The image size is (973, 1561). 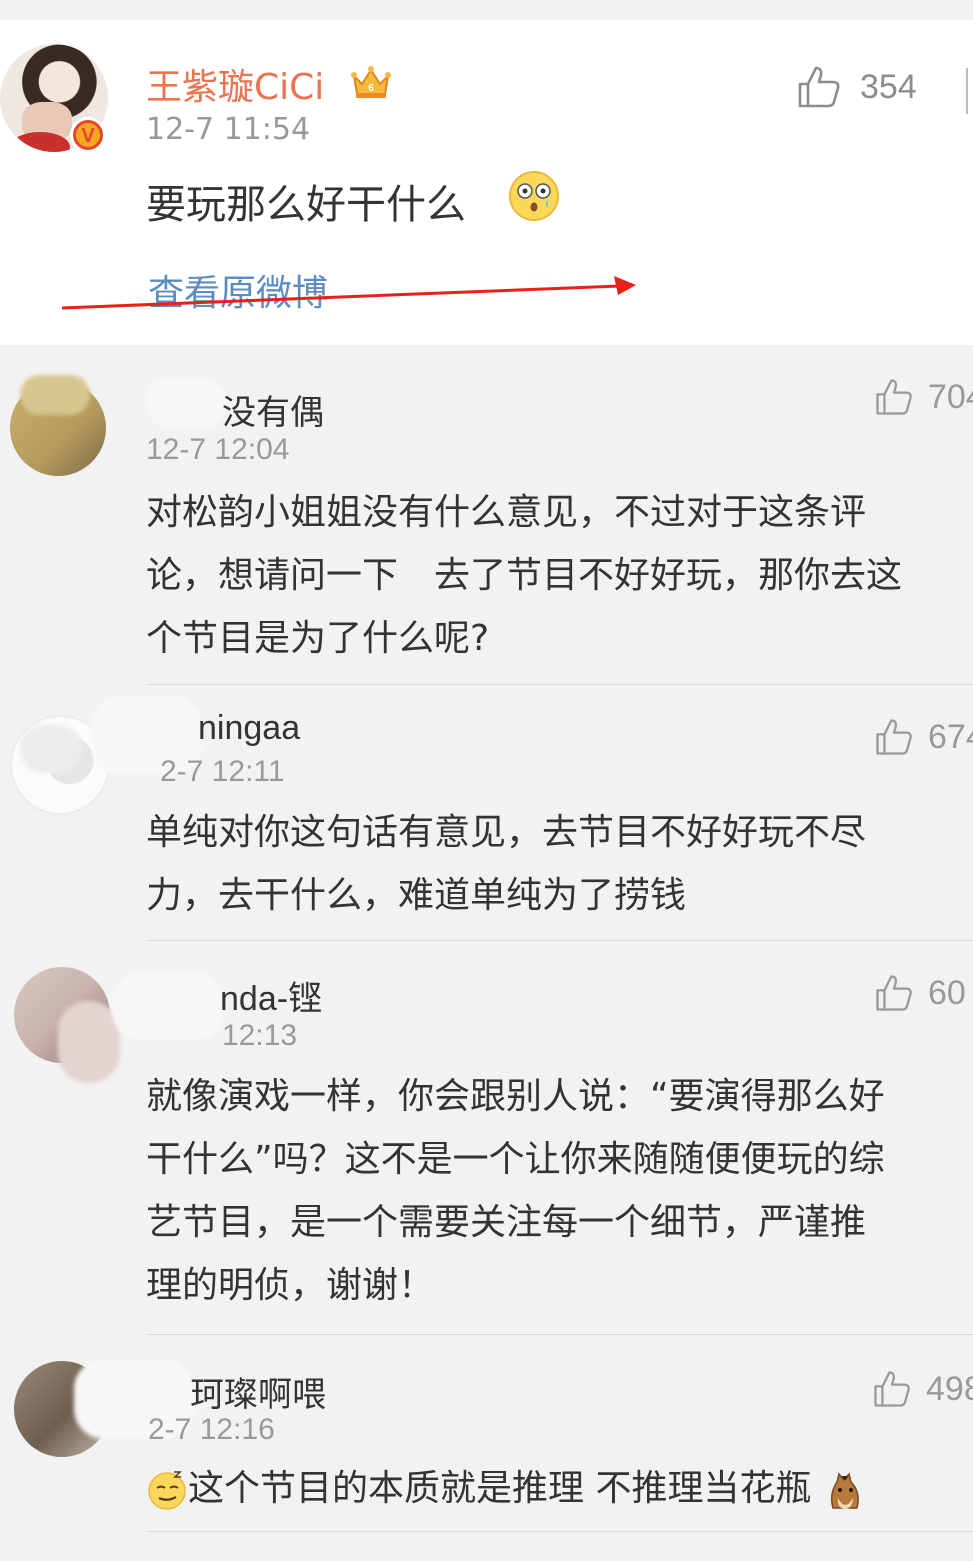 I want to click on comment-author: 没有偶, so click(x=273, y=409).